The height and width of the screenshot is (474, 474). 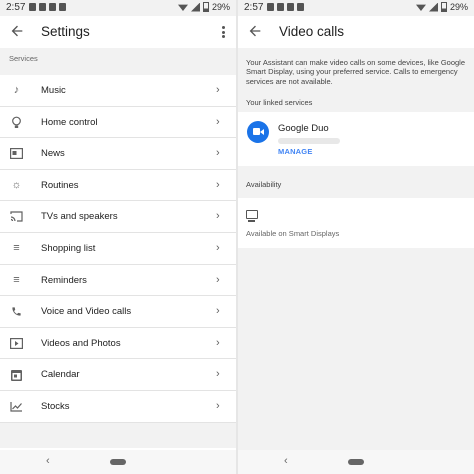 I want to click on list-item-label: Music, so click(x=53, y=90).